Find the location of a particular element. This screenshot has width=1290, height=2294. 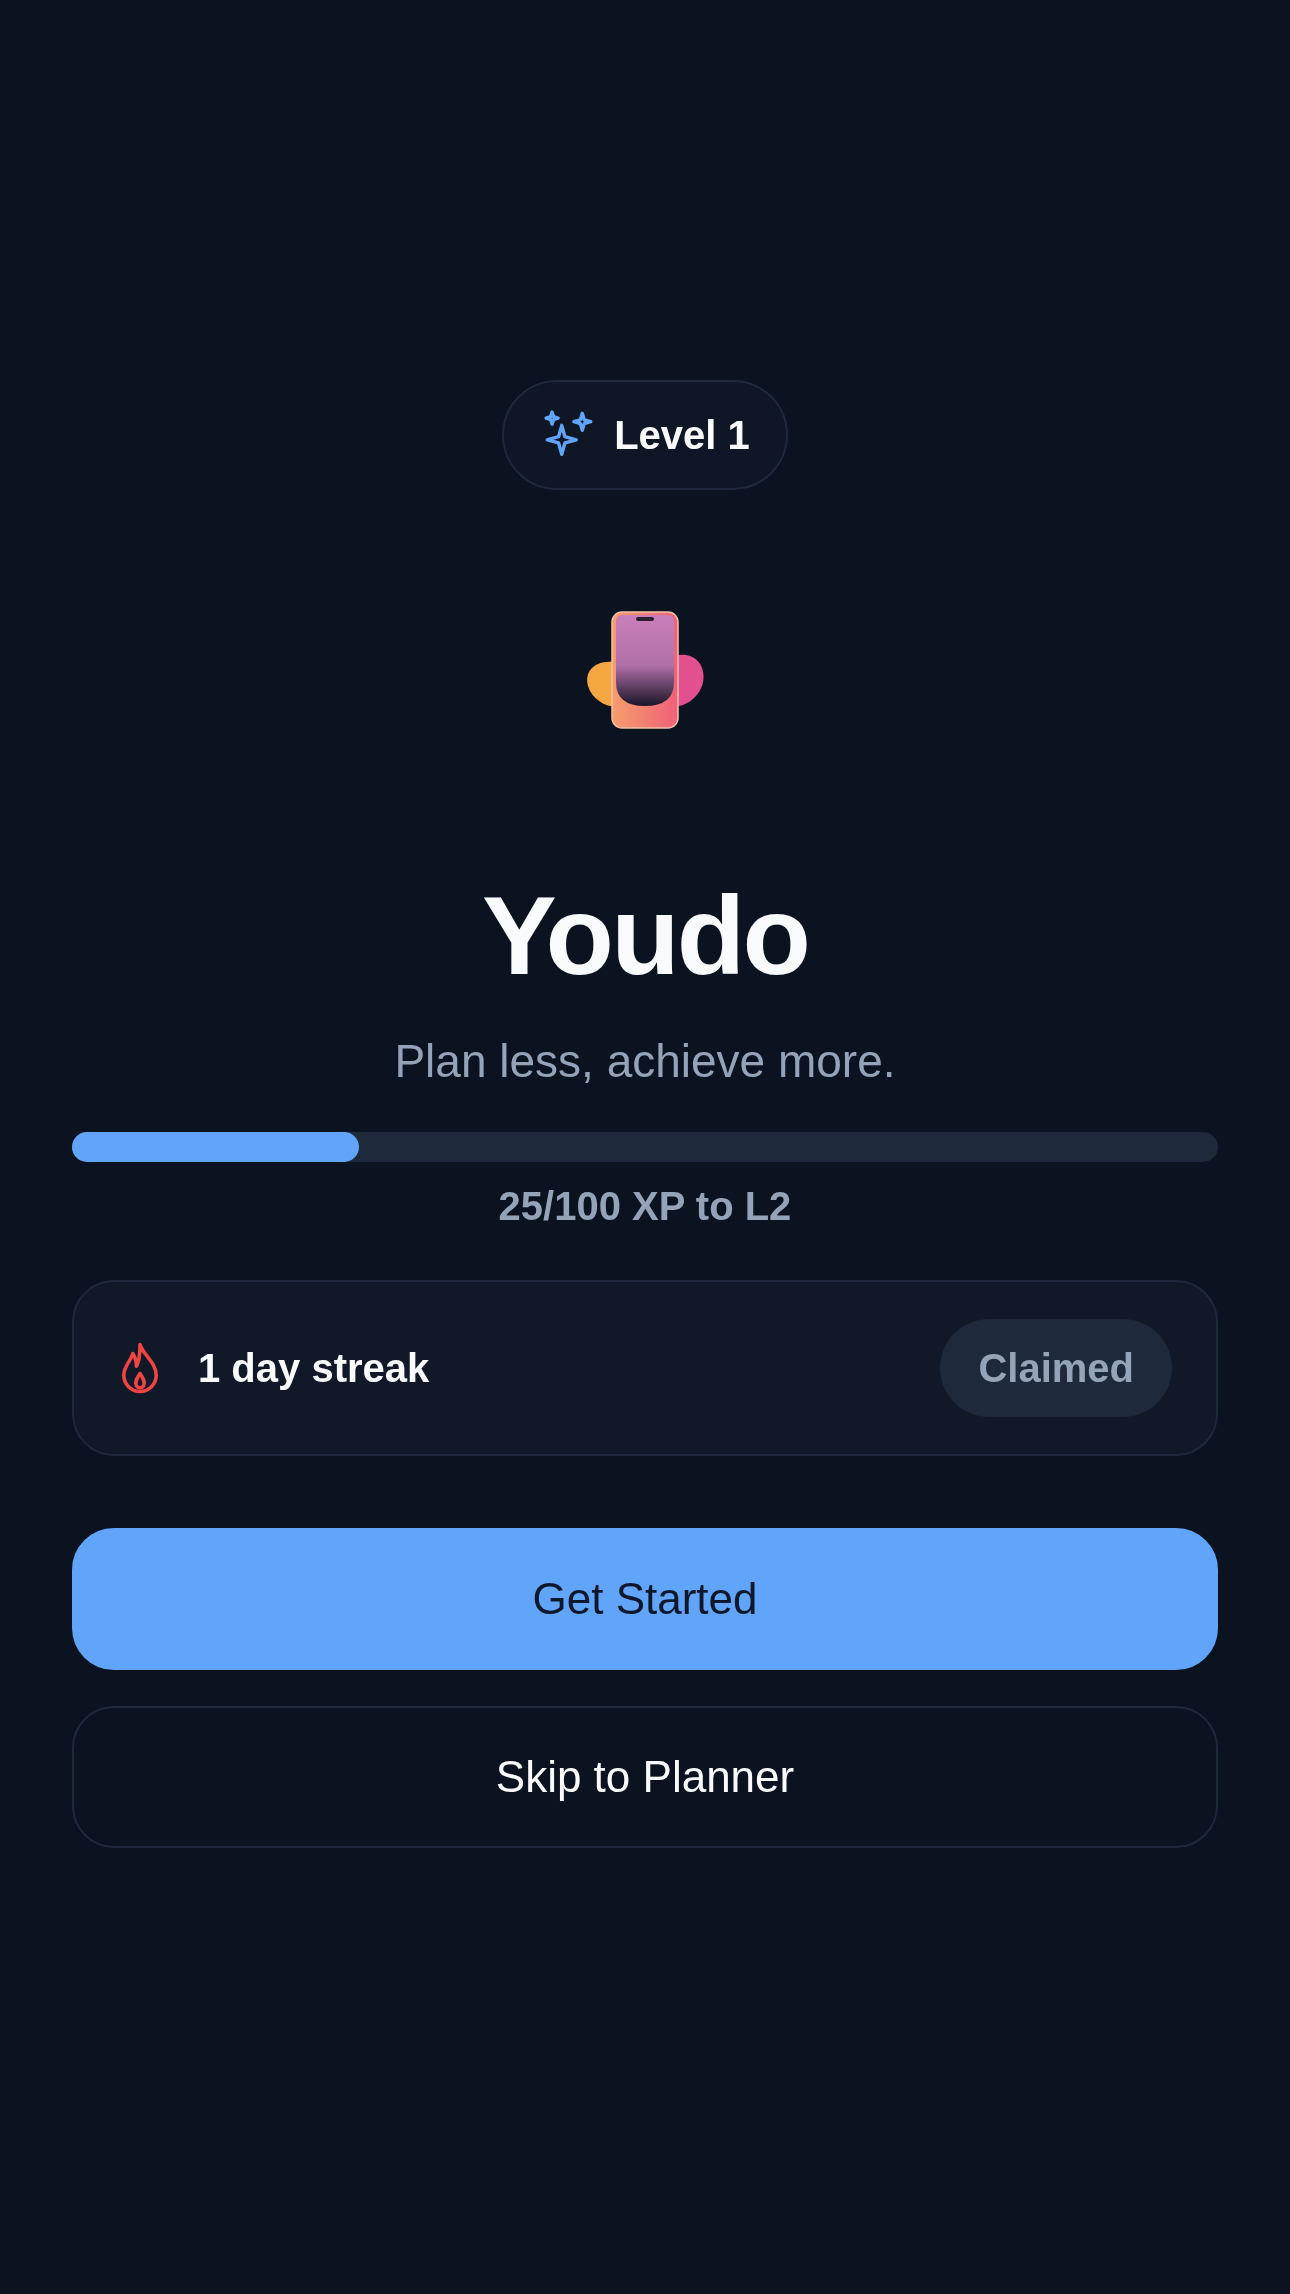

streak-label: 1 day streak is located at coordinates (314, 1368).